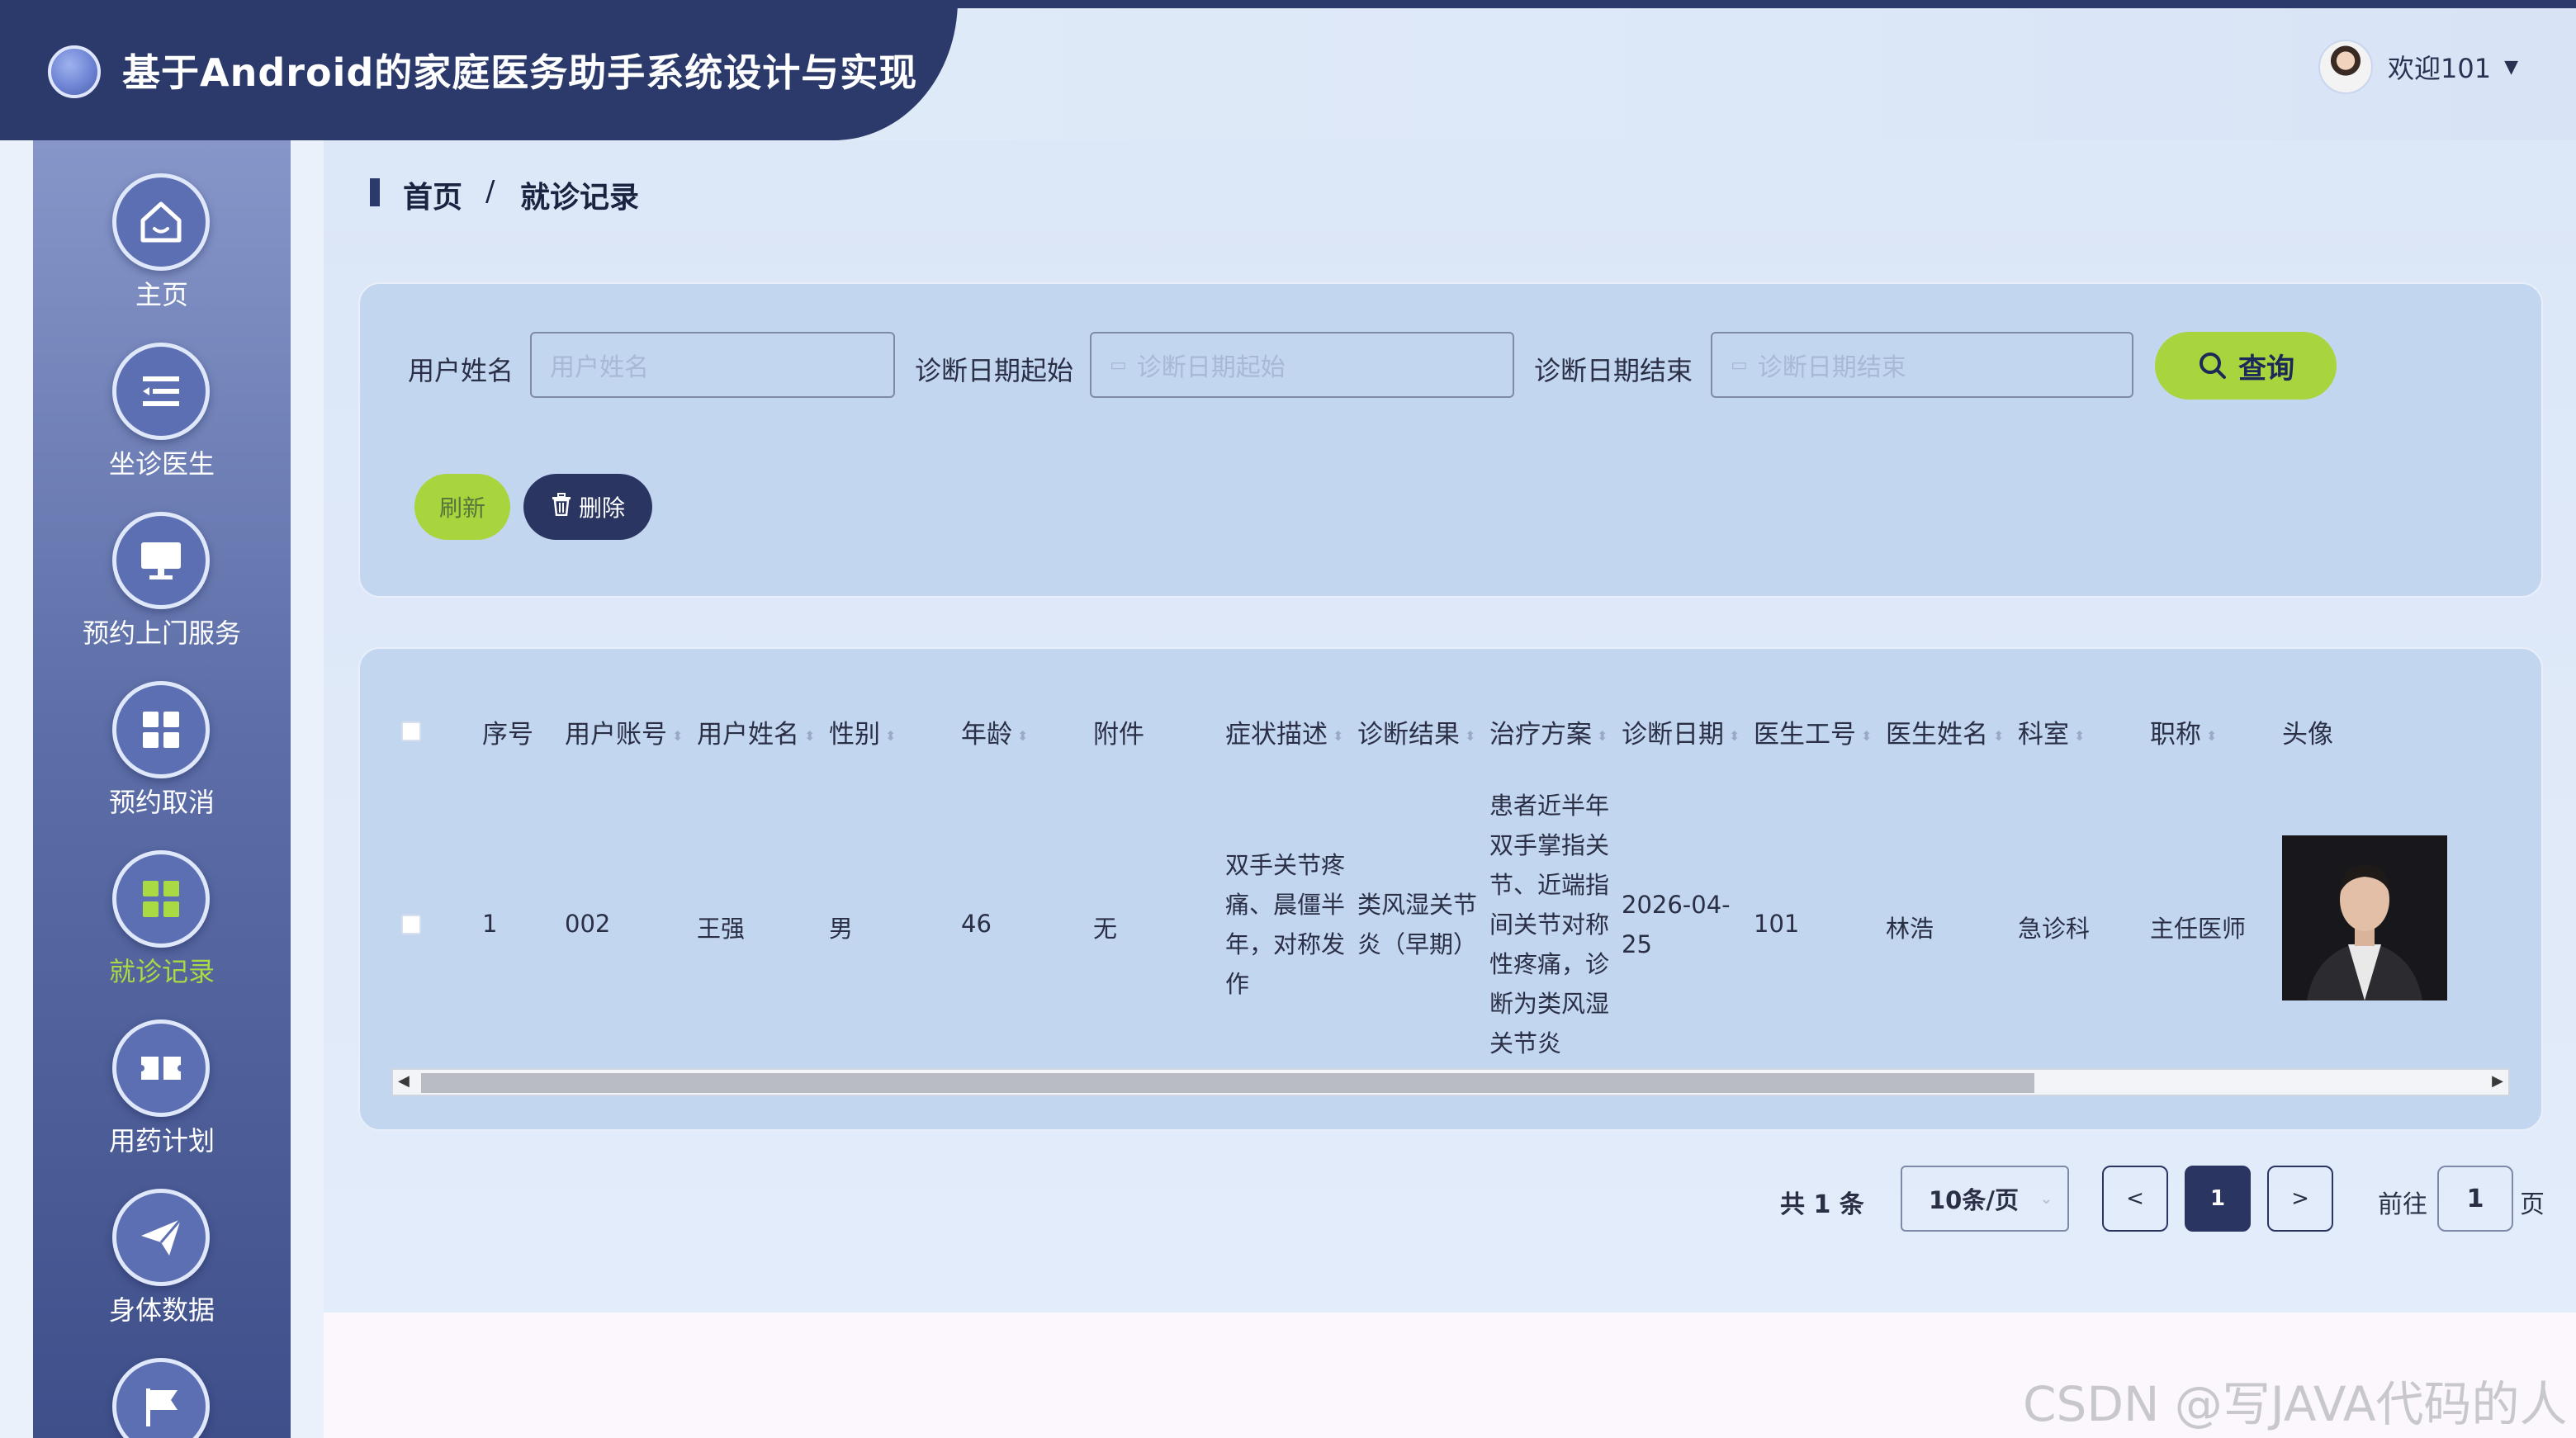  What do you see at coordinates (162, 902) in the screenshot?
I see `sidebar-item-records: 就诊记录` at bounding box center [162, 902].